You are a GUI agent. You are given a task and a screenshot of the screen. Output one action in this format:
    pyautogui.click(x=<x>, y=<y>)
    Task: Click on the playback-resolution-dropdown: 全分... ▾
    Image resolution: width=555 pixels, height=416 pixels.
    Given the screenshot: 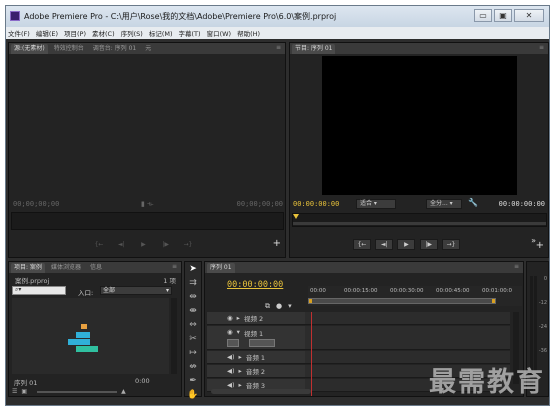 What is the action you would take?
    pyautogui.click(x=444, y=204)
    